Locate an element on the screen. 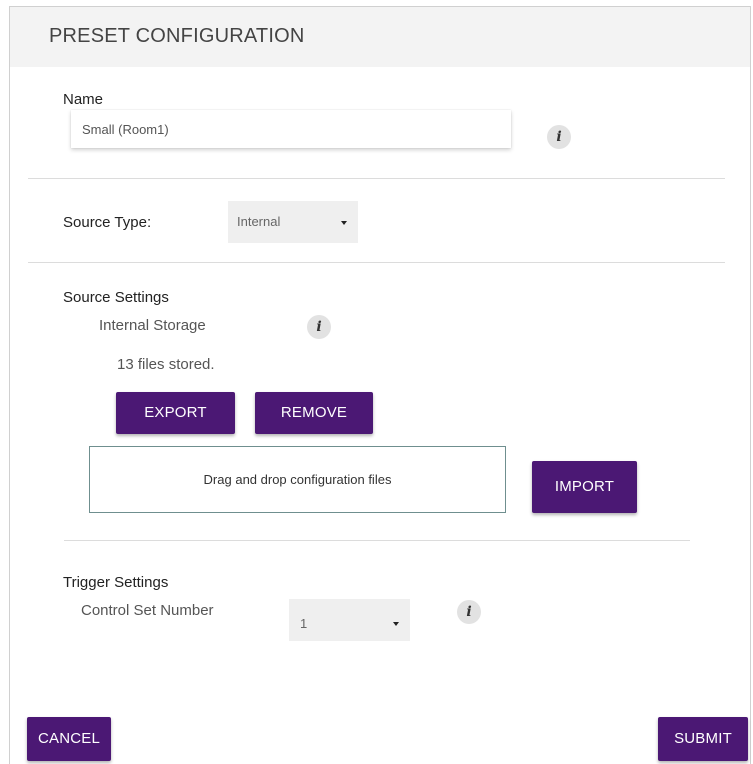 The image size is (753, 764). internal-storage-label: Internal Storage is located at coordinates (152, 325).